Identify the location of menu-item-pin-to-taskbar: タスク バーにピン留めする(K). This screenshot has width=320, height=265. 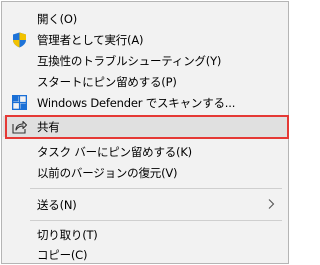
(145, 151).